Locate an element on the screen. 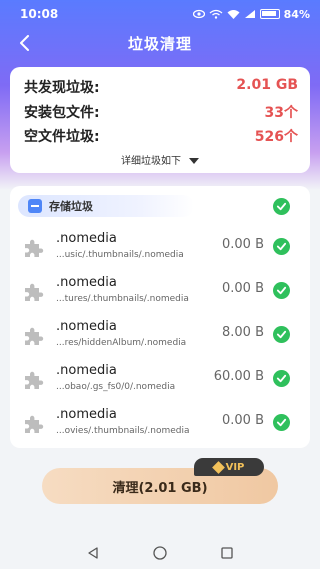 The height and width of the screenshot is (569, 320). summary-row-empty: 空文件垃圾: 526个 is located at coordinates (161, 136).